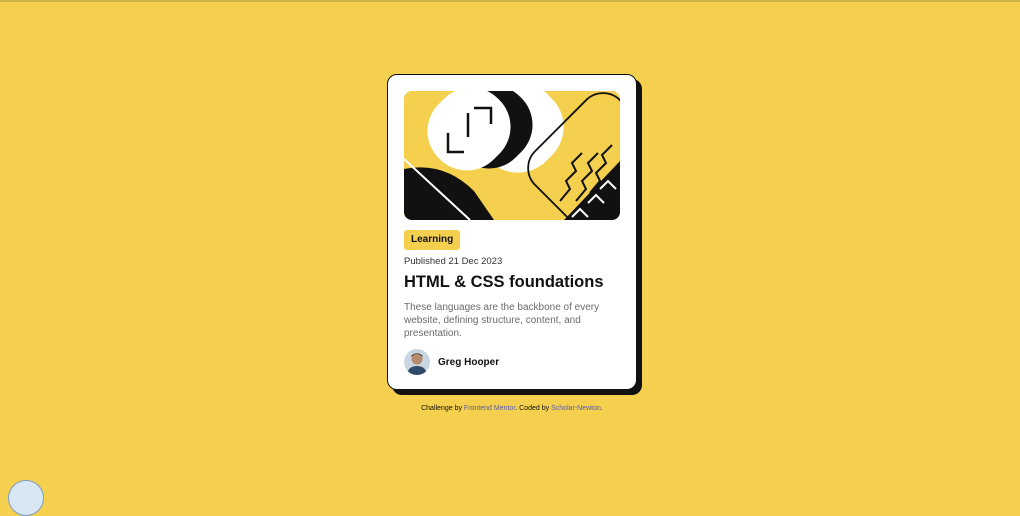  What do you see at coordinates (453, 261) in the screenshot?
I see `published-date: Published 21 Dec 2023` at bounding box center [453, 261].